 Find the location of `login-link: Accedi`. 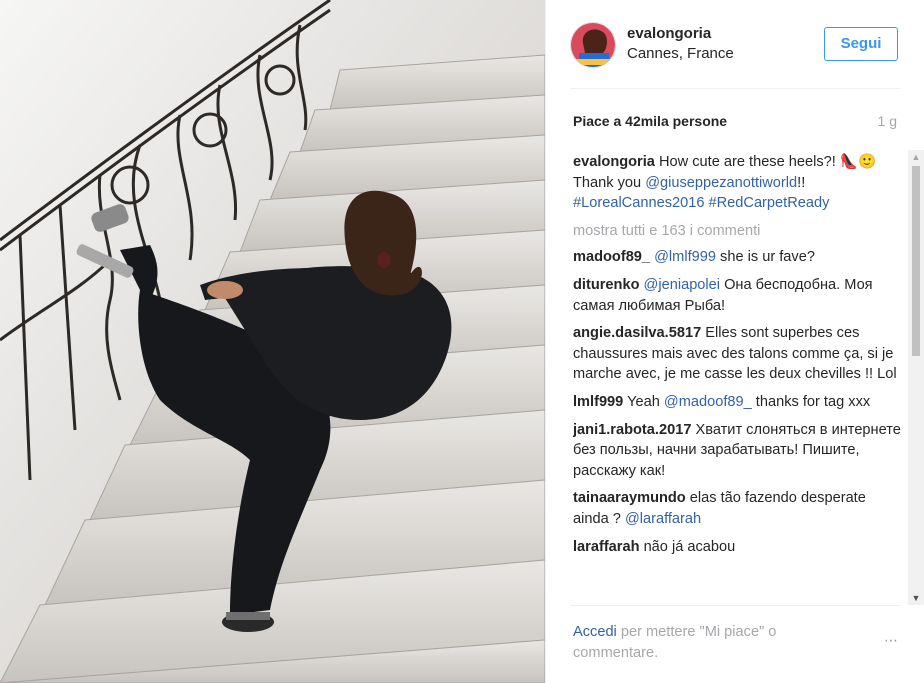

login-link: Accedi is located at coordinates (595, 632).